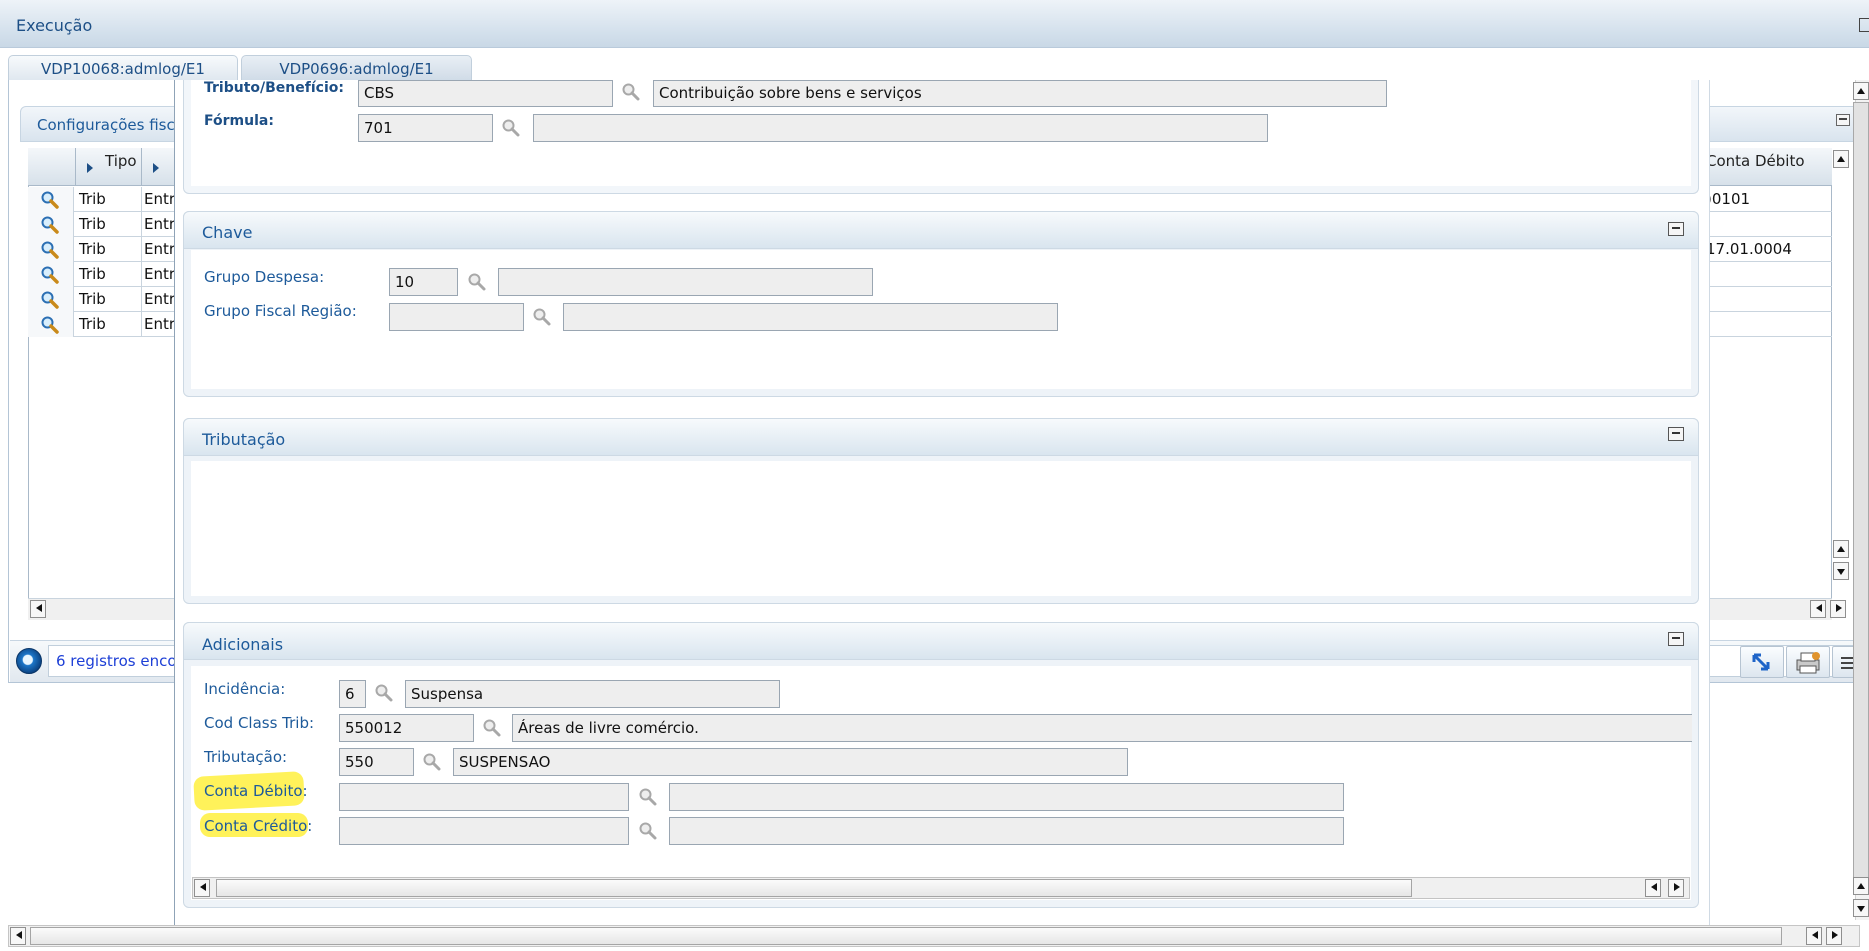  Describe the element at coordinates (384, 693) in the screenshot. I see `incidencia-lookup-button` at that location.